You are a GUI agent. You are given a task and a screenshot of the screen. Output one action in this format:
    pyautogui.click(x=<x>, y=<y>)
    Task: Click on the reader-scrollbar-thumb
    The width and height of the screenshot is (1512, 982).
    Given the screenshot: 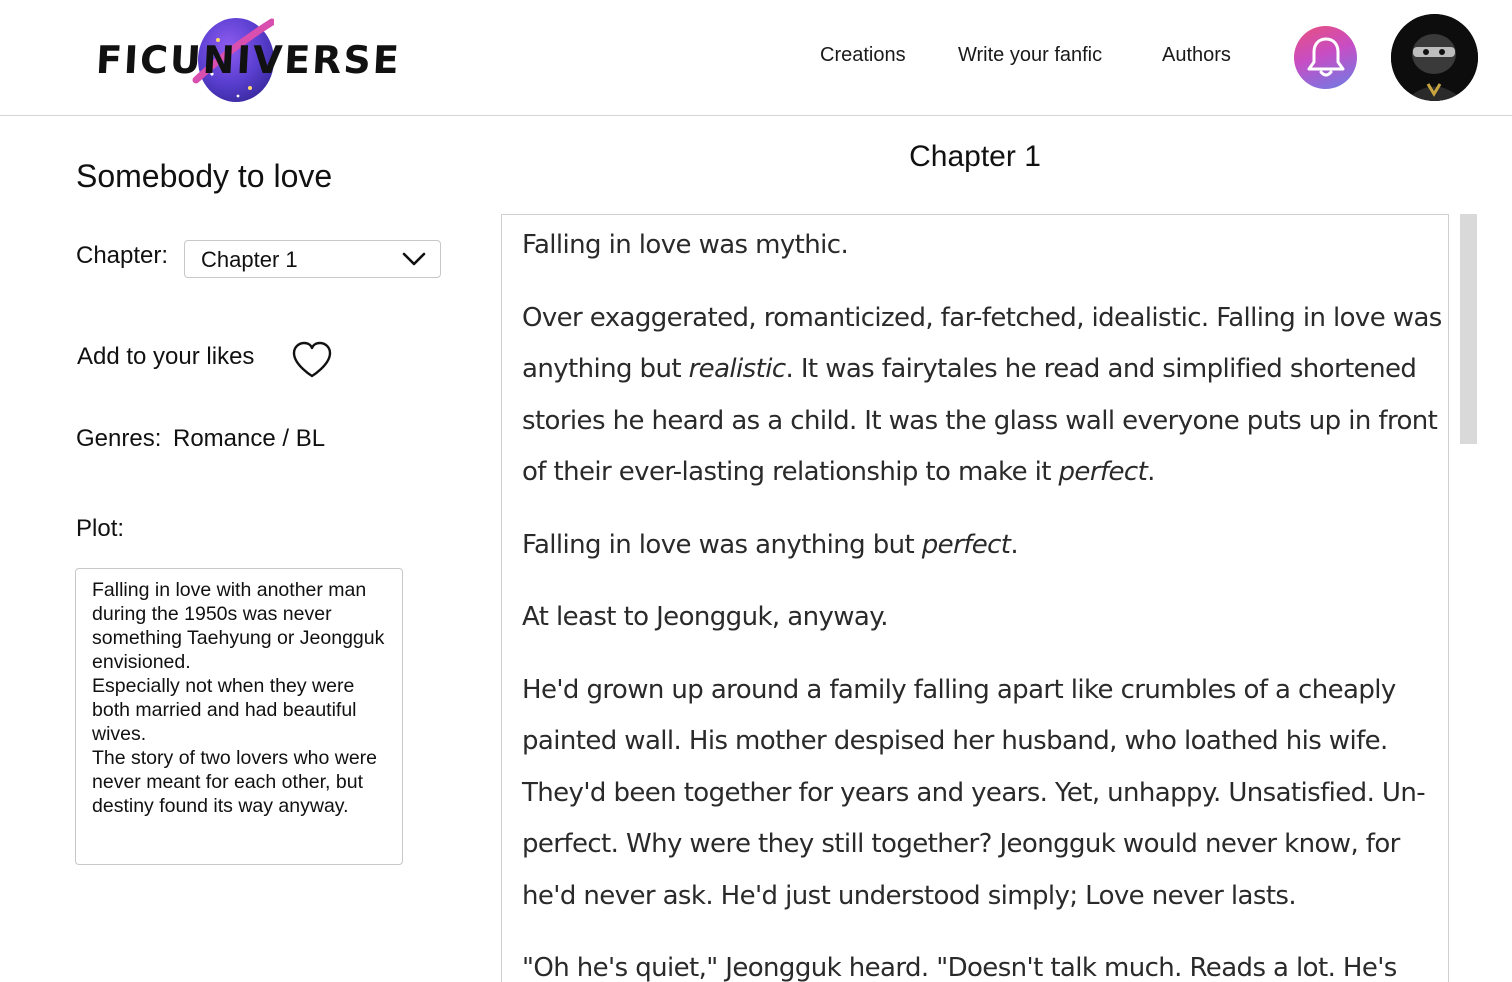 What is the action you would take?
    pyautogui.click(x=1468, y=329)
    